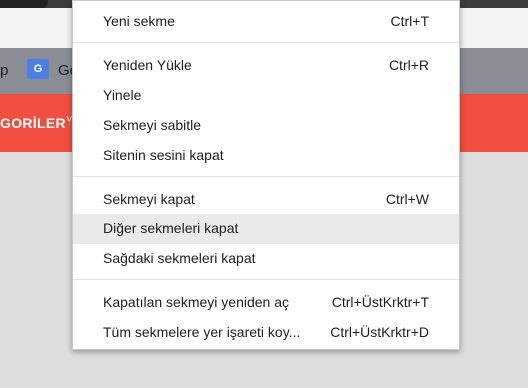 The width and height of the screenshot is (528, 388). What do you see at coordinates (380, 302) in the screenshot?
I see `menu-item-shortcut: Ctrl+ÜstKrktr+T` at bounding box center [380, 302].